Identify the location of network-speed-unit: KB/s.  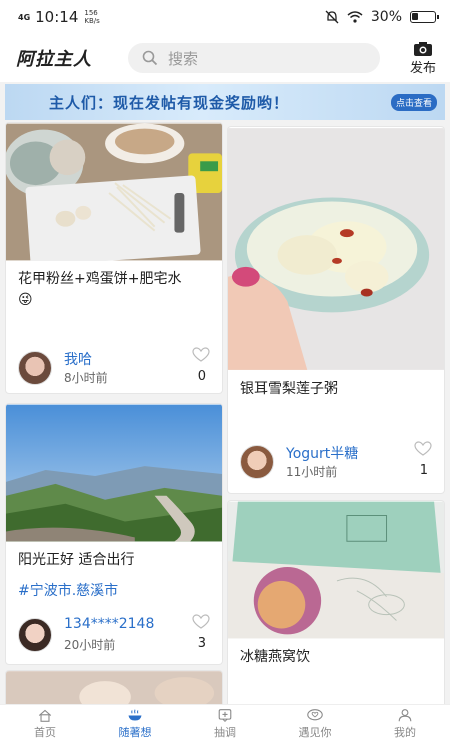
(92, 21).